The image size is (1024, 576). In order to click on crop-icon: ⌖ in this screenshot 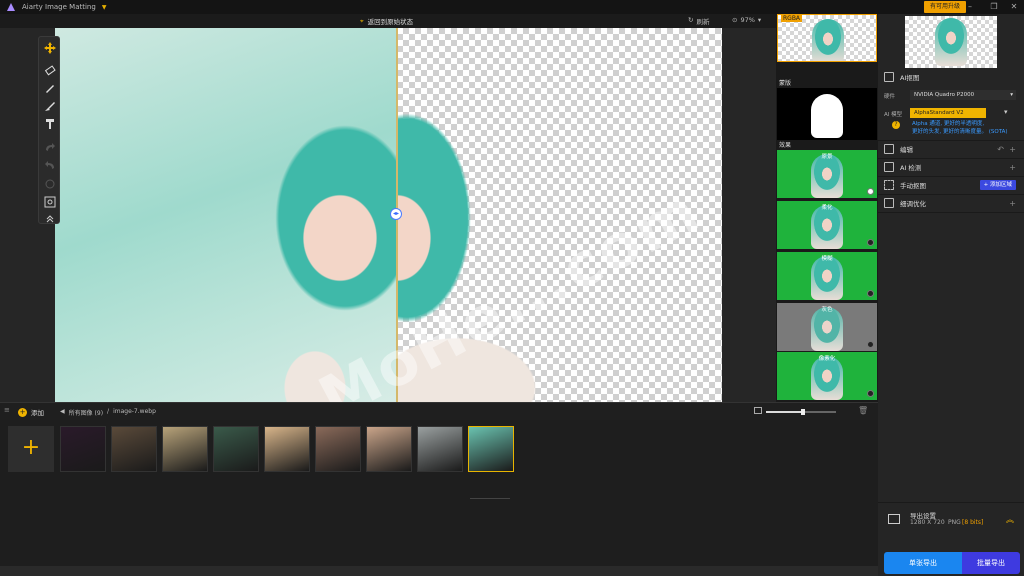, I will do `click(362, 20)`.